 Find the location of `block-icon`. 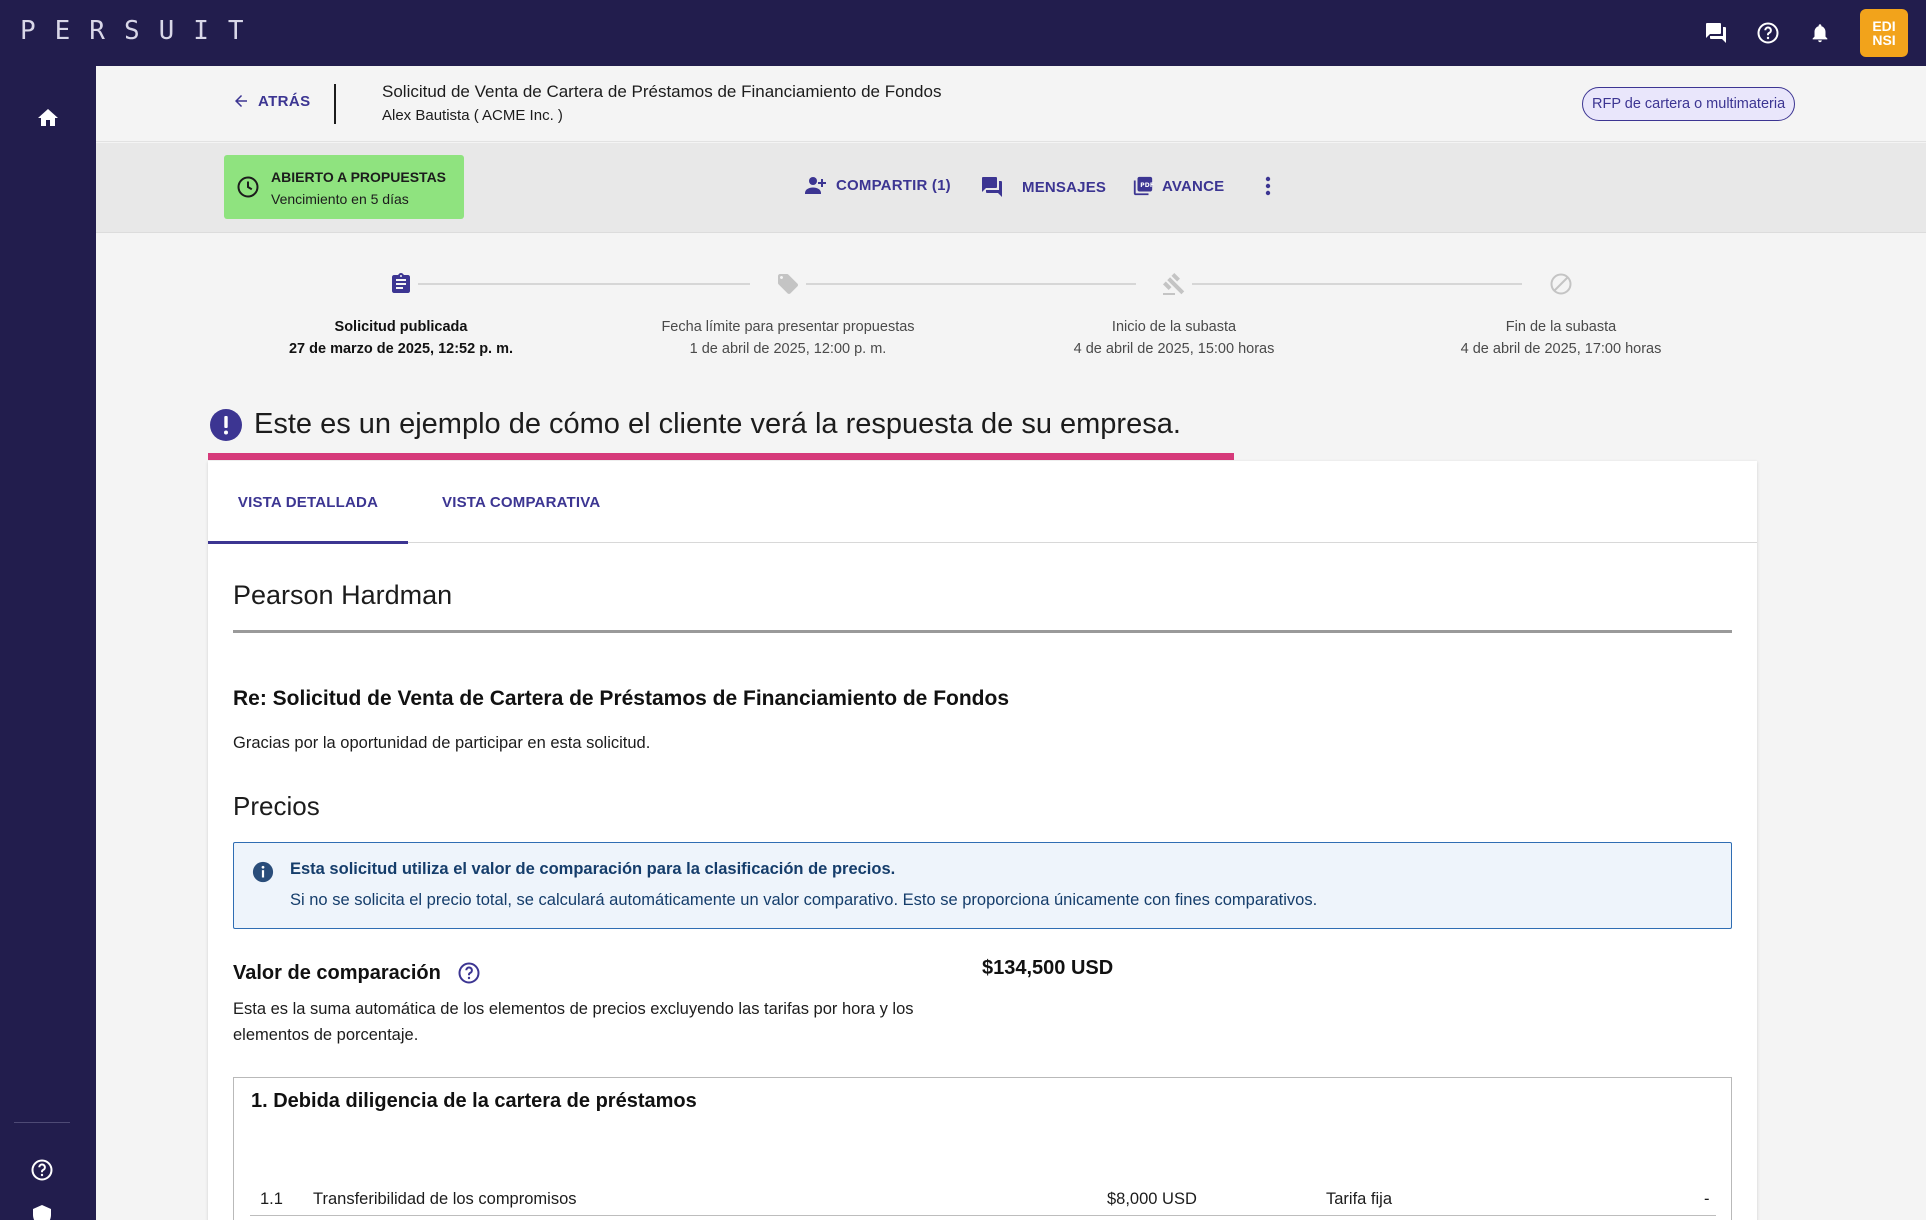

block-icon is located at coordinates (1561, 284).